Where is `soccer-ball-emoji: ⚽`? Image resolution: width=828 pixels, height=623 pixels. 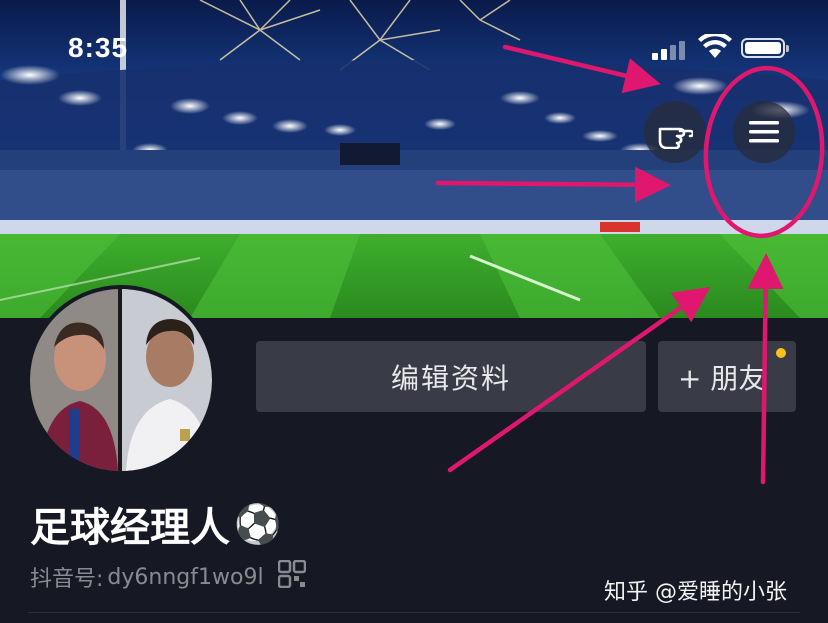 soccer-ball-emoji: ⚽ is located at coordinates (258, 523).